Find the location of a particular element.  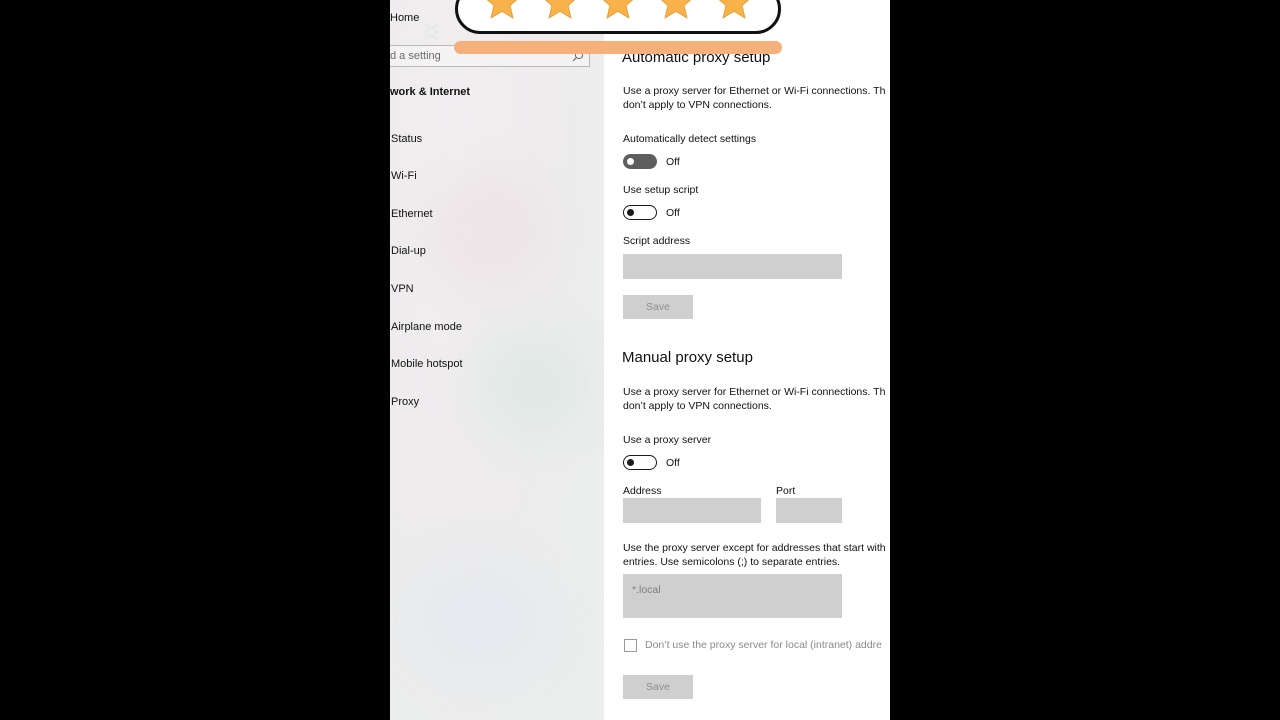

sidebar-item-mobile-hotspot: Mobile hotspot is located at coordinates (427, 364).